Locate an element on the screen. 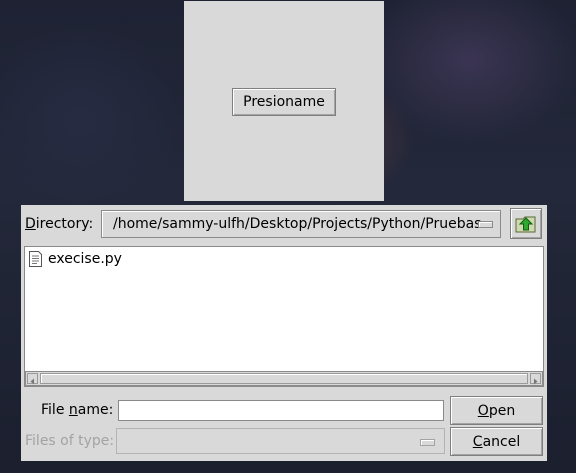 This screenshot has height=473, width=576. files-of-type-combobox is located at coordinates (280, 441).